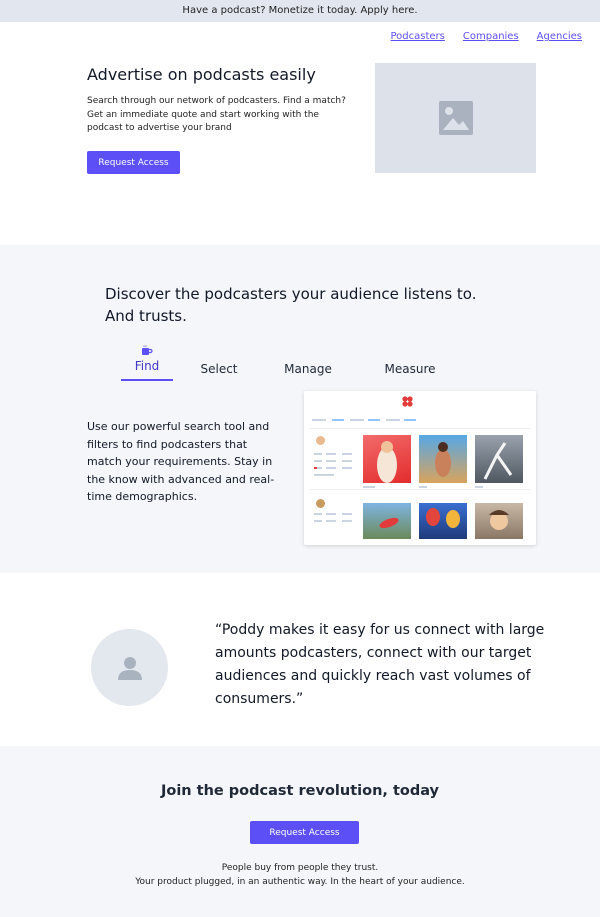 The image size is (600, 917). I want to click on tab-find-label: Find, so click(147, 366).